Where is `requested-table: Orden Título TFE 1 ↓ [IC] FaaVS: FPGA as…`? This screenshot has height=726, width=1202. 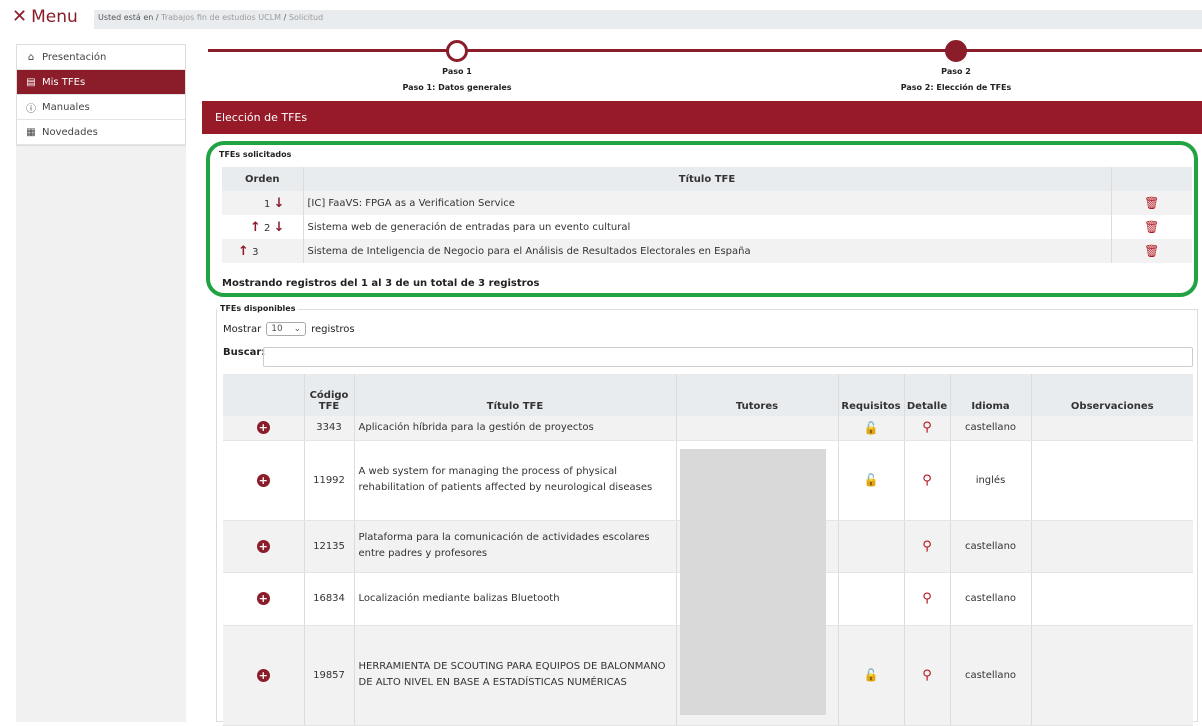
requested-table: Orden Título TFE 1 ↓ [IC] FaaVS: FPGA as… is located at coordinates (707, 215).